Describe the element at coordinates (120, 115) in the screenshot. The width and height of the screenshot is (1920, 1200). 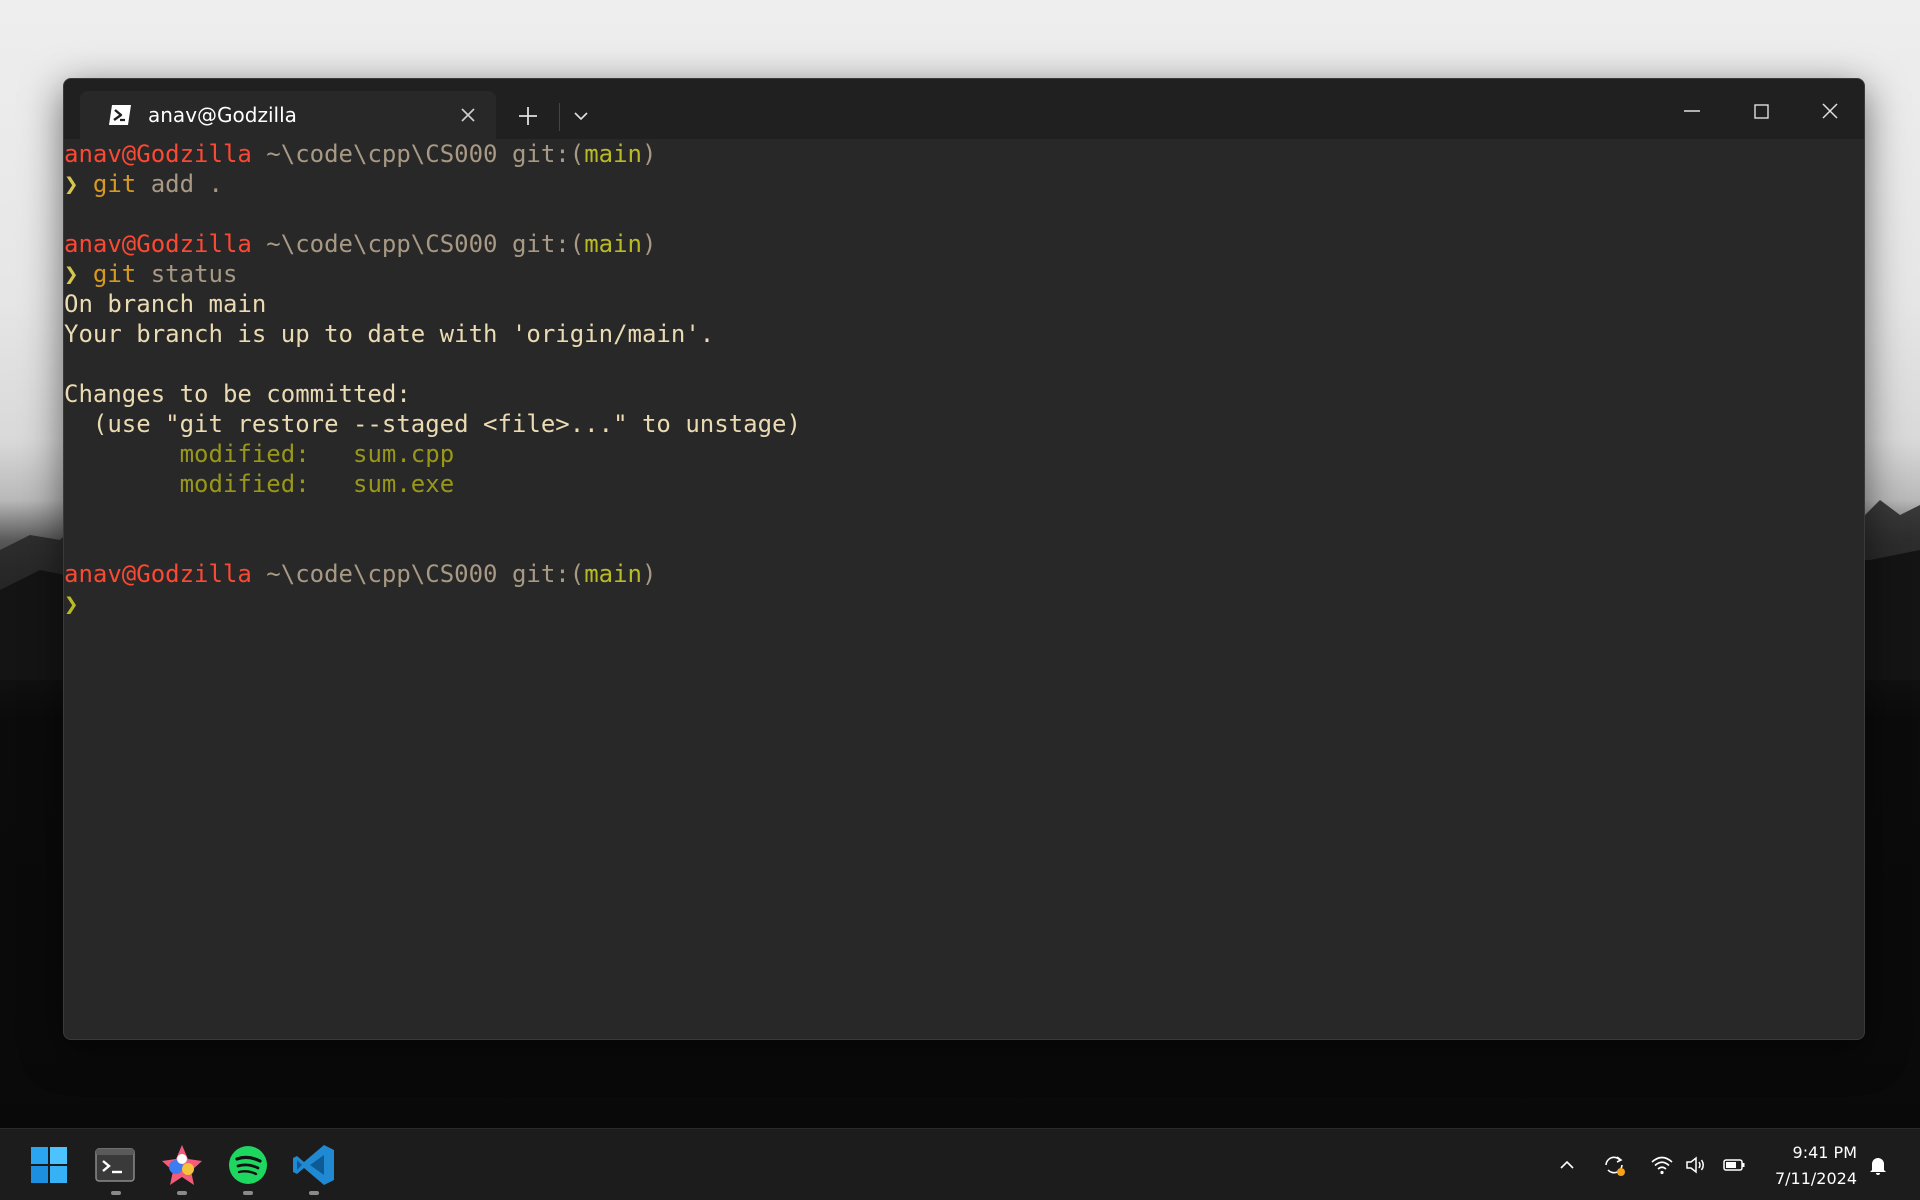
I see `powershell-icon` at that location.